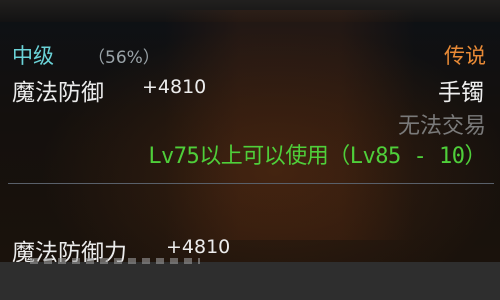 This screenshot has width=500, height=300. What do you see at coordinates (461, 93) in the screenshot?
I see `item-slot: 手镯` at bounding box center [461, 93].